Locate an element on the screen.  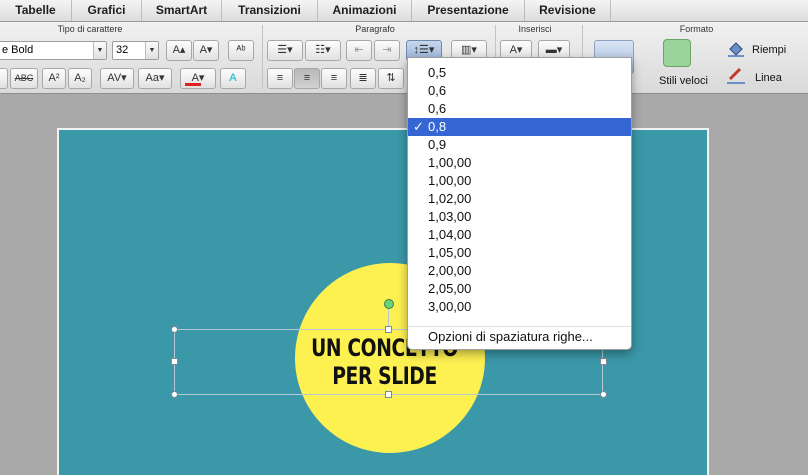
text-direction-button: ⇅ is located at coordinates (391, 78).